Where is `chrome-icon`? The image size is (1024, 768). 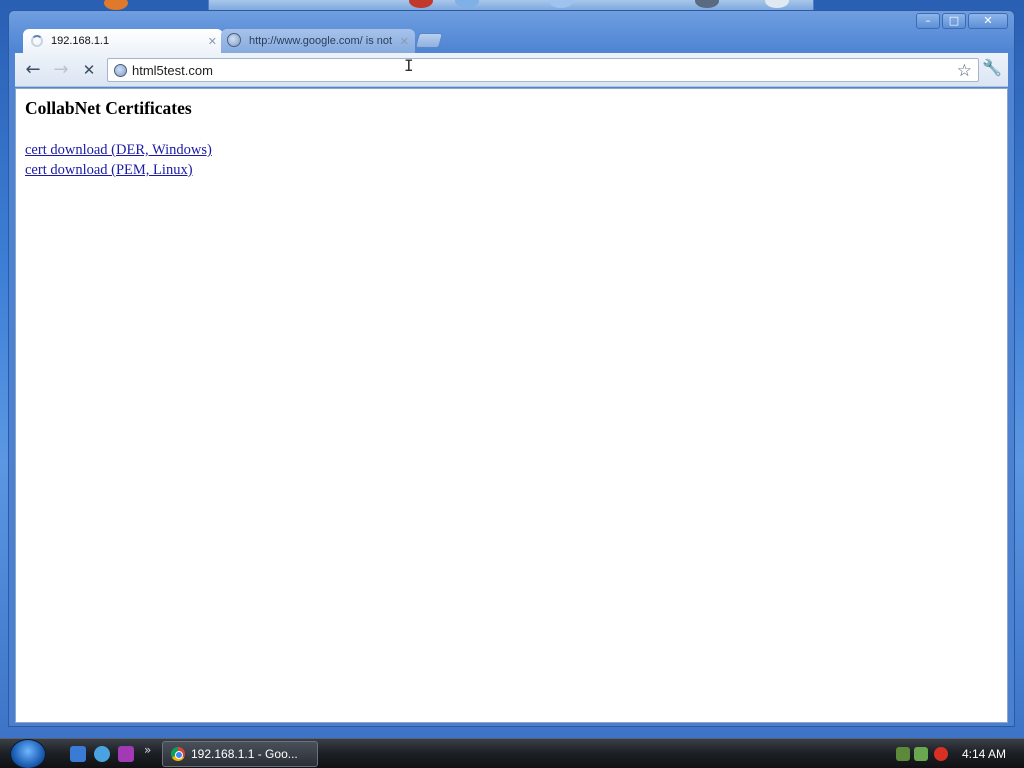
chrome-icon is located at coordinates (178, 754).